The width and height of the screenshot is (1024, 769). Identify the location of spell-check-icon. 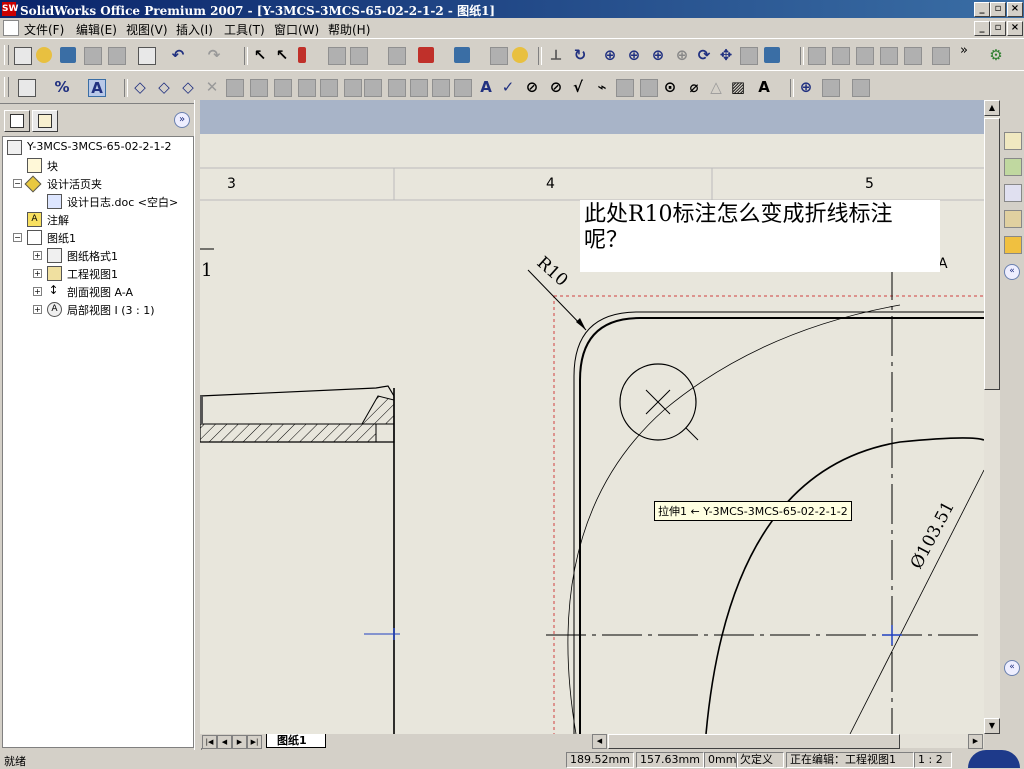
(307, 88).